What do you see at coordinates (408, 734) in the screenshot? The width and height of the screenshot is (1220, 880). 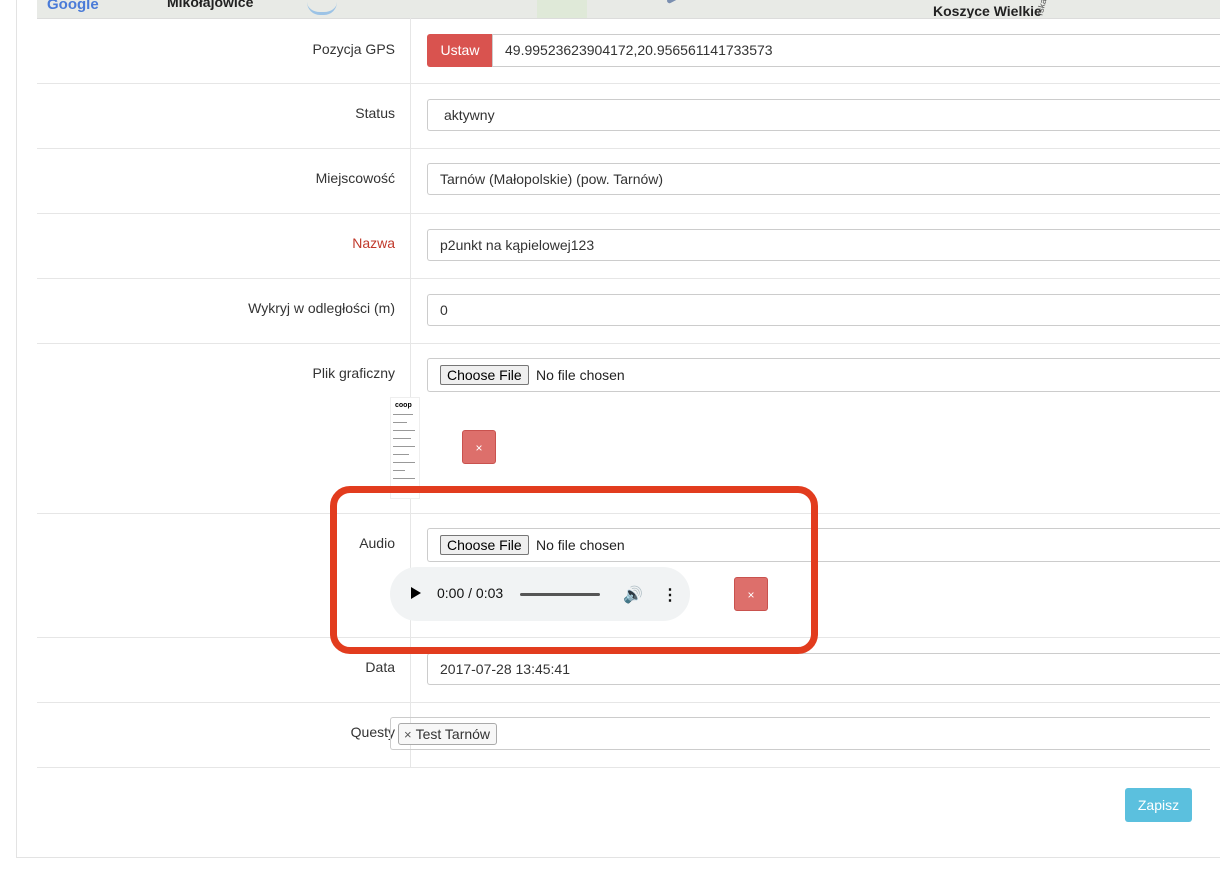 I see `remove-tag-icon: ×` at bounding box center [408, 734].